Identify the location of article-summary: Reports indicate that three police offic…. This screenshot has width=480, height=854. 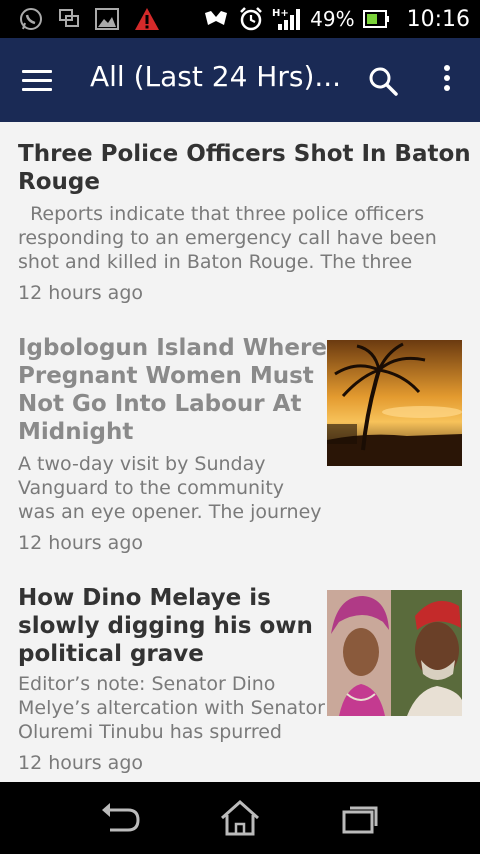
(227, 238).